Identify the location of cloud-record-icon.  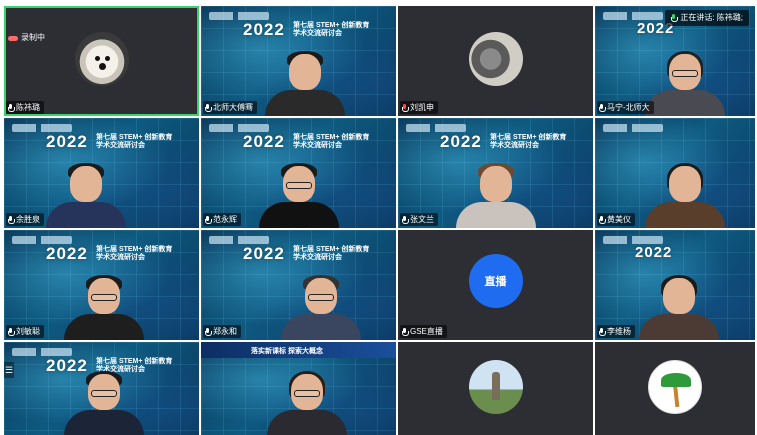
(13, 37).